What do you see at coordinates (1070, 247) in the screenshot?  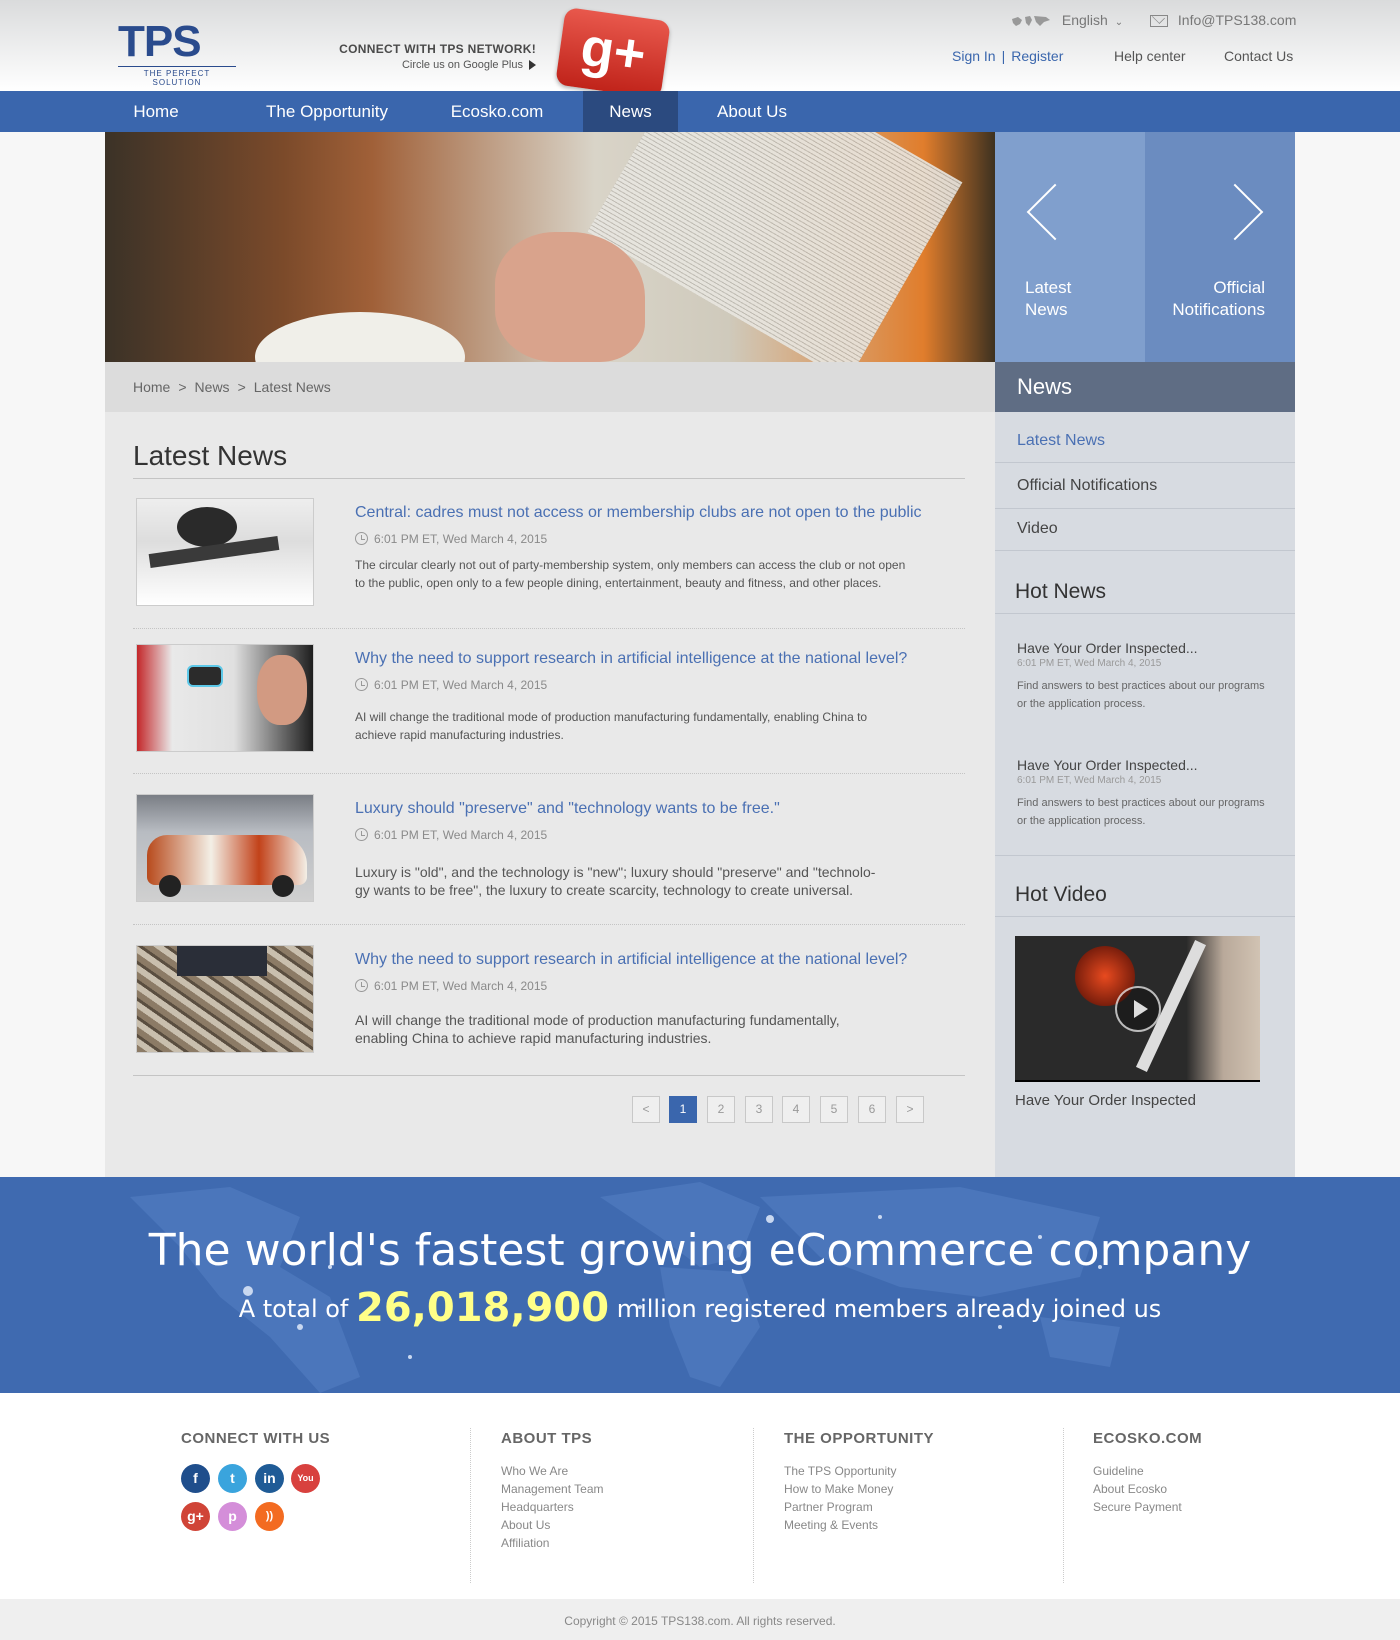 I see `slider-prev-latest-news: Latest News` at bounding box center [1070, 247].